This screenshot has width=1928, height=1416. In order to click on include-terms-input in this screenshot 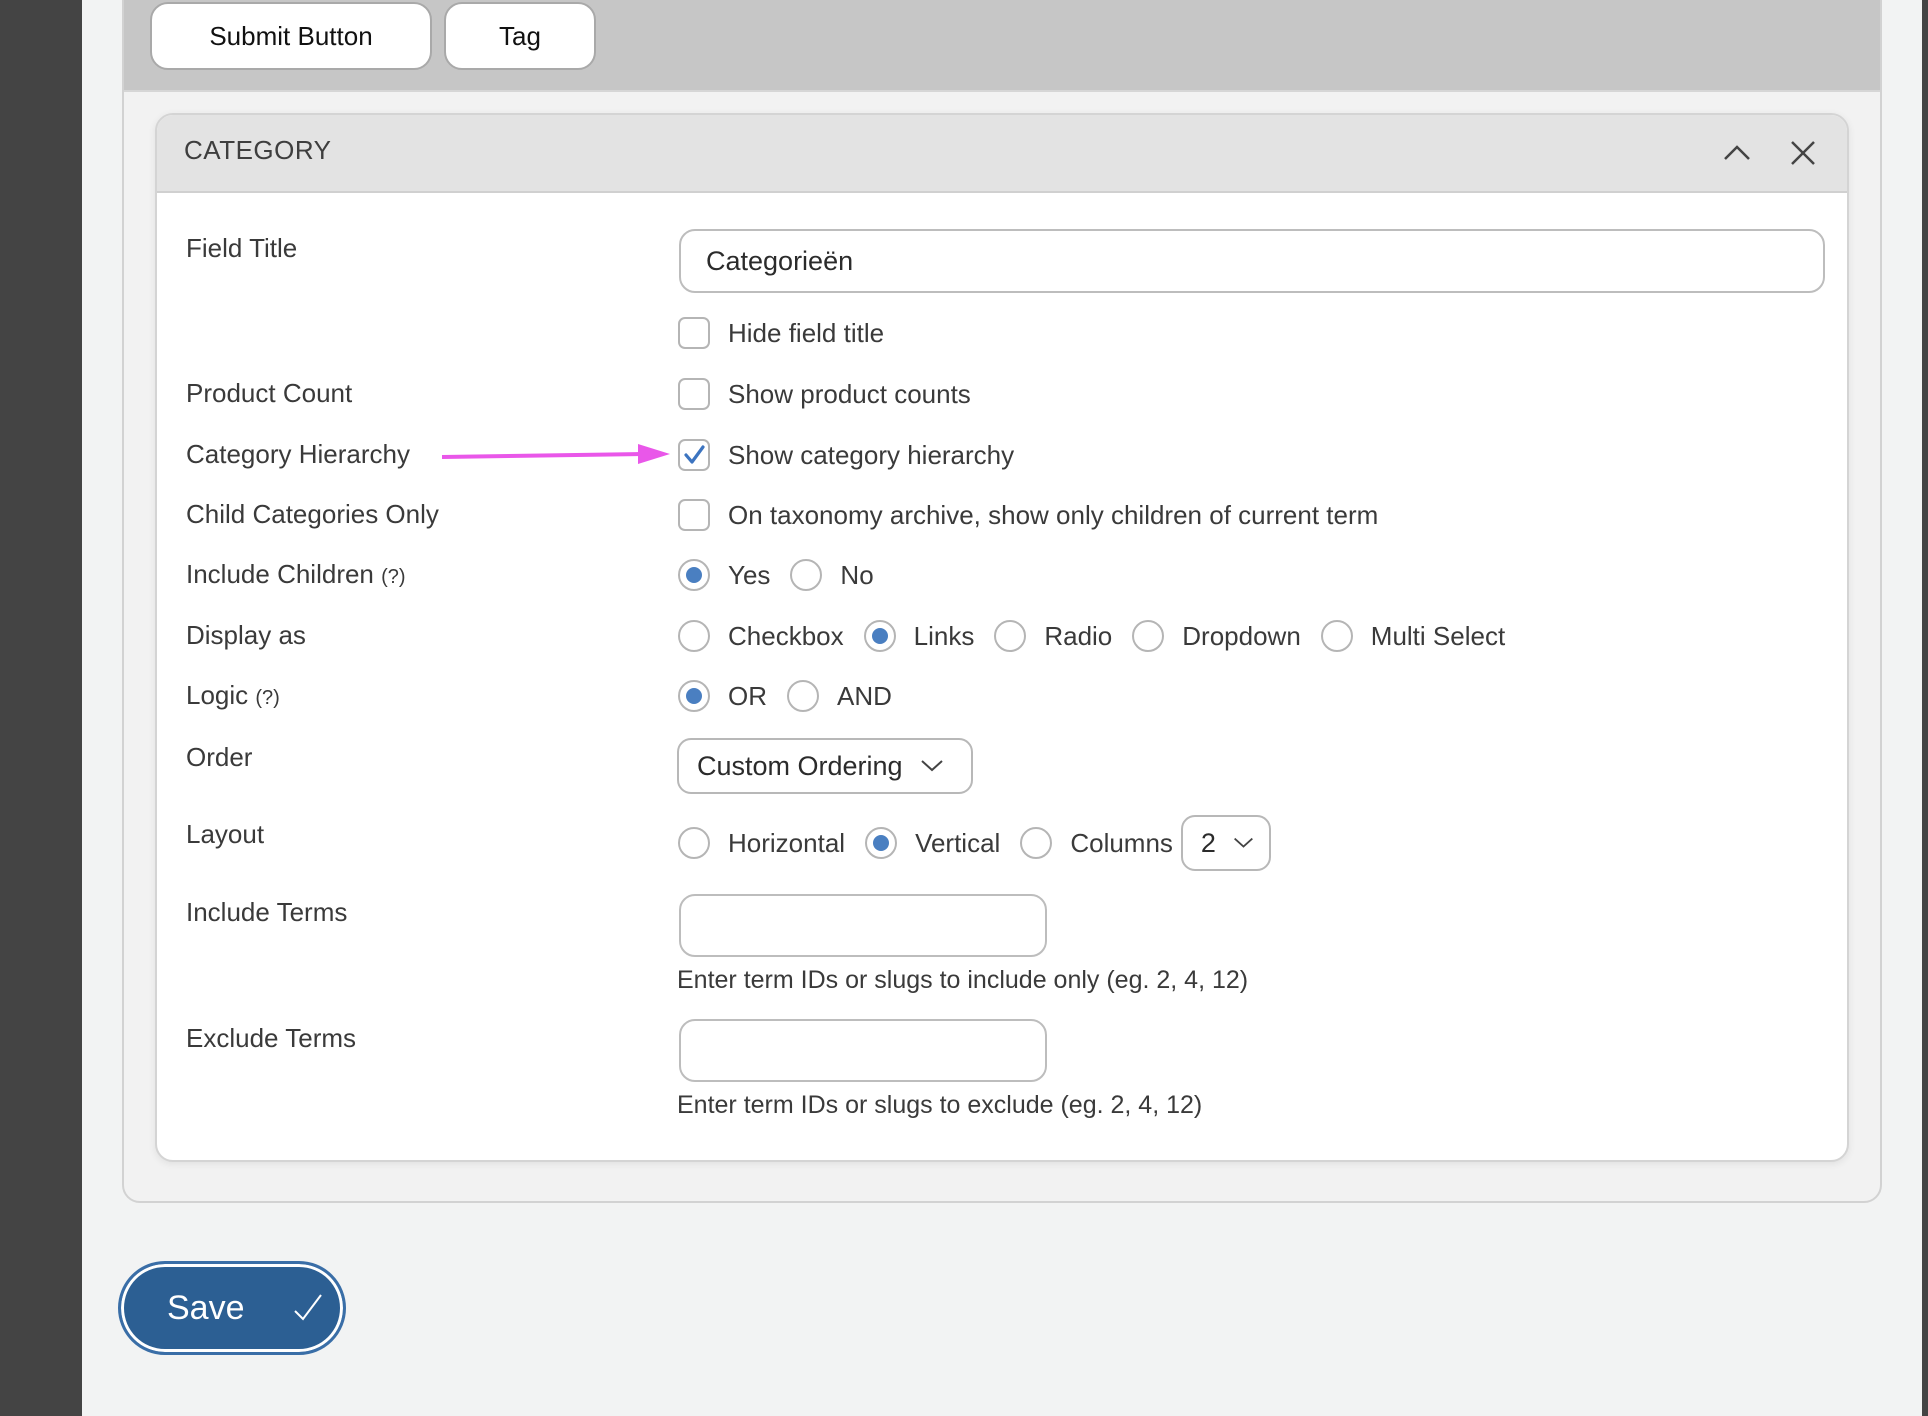, I will do `click(863, 925)`.